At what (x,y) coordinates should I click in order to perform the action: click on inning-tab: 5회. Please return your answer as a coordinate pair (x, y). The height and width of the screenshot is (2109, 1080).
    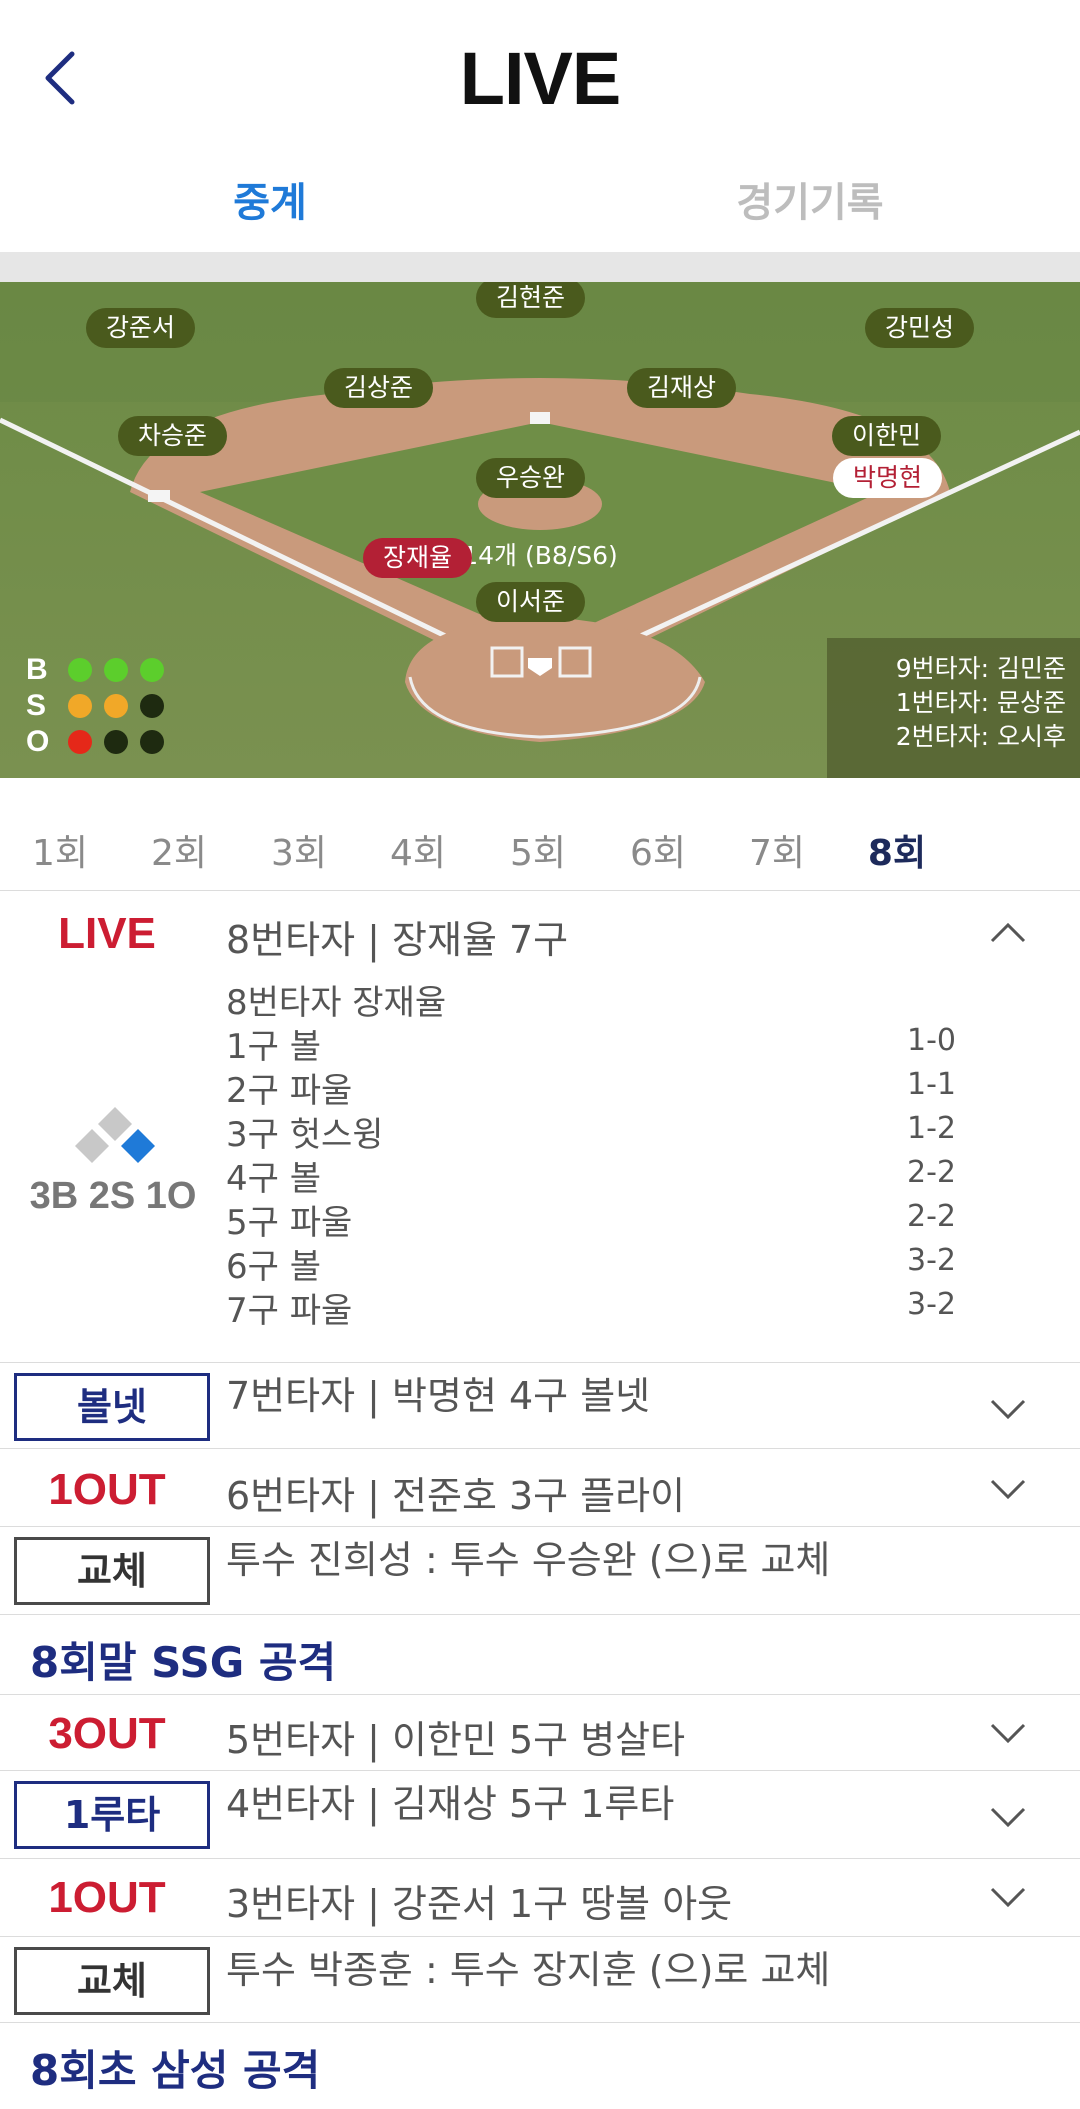
    Looking at the image, I should click on (538, 850).